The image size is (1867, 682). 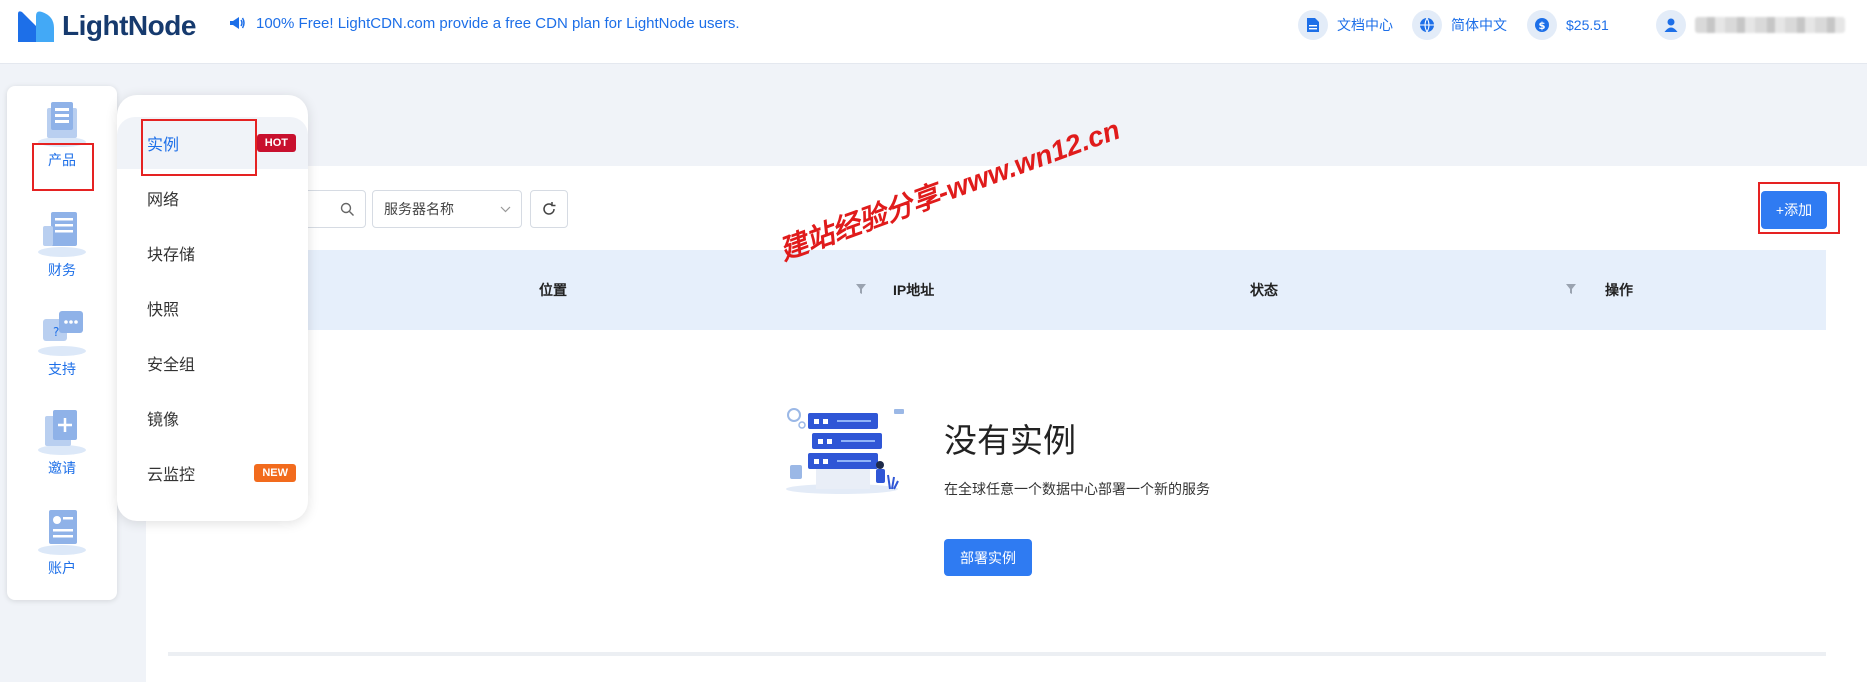 I want to click on table-header: 位置 IP地址 状态 操作, so click(x=997, y=290).